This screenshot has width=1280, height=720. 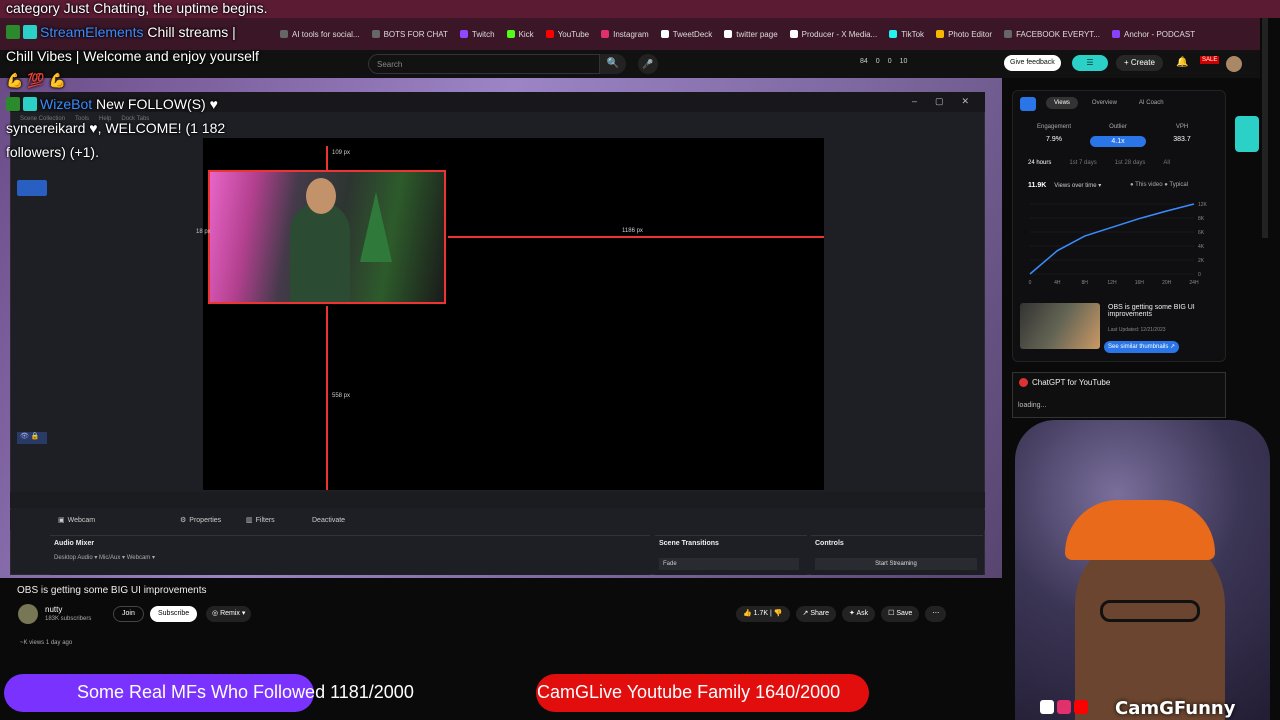 I want to click on tab-views: Views, so click(x=1062, y=103).